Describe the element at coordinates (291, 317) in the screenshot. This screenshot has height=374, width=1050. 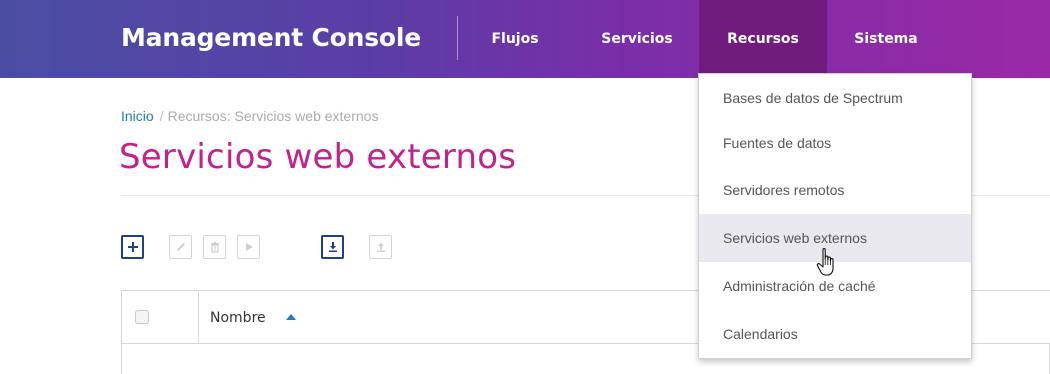
I see `sort-ascending-icon` at that location.